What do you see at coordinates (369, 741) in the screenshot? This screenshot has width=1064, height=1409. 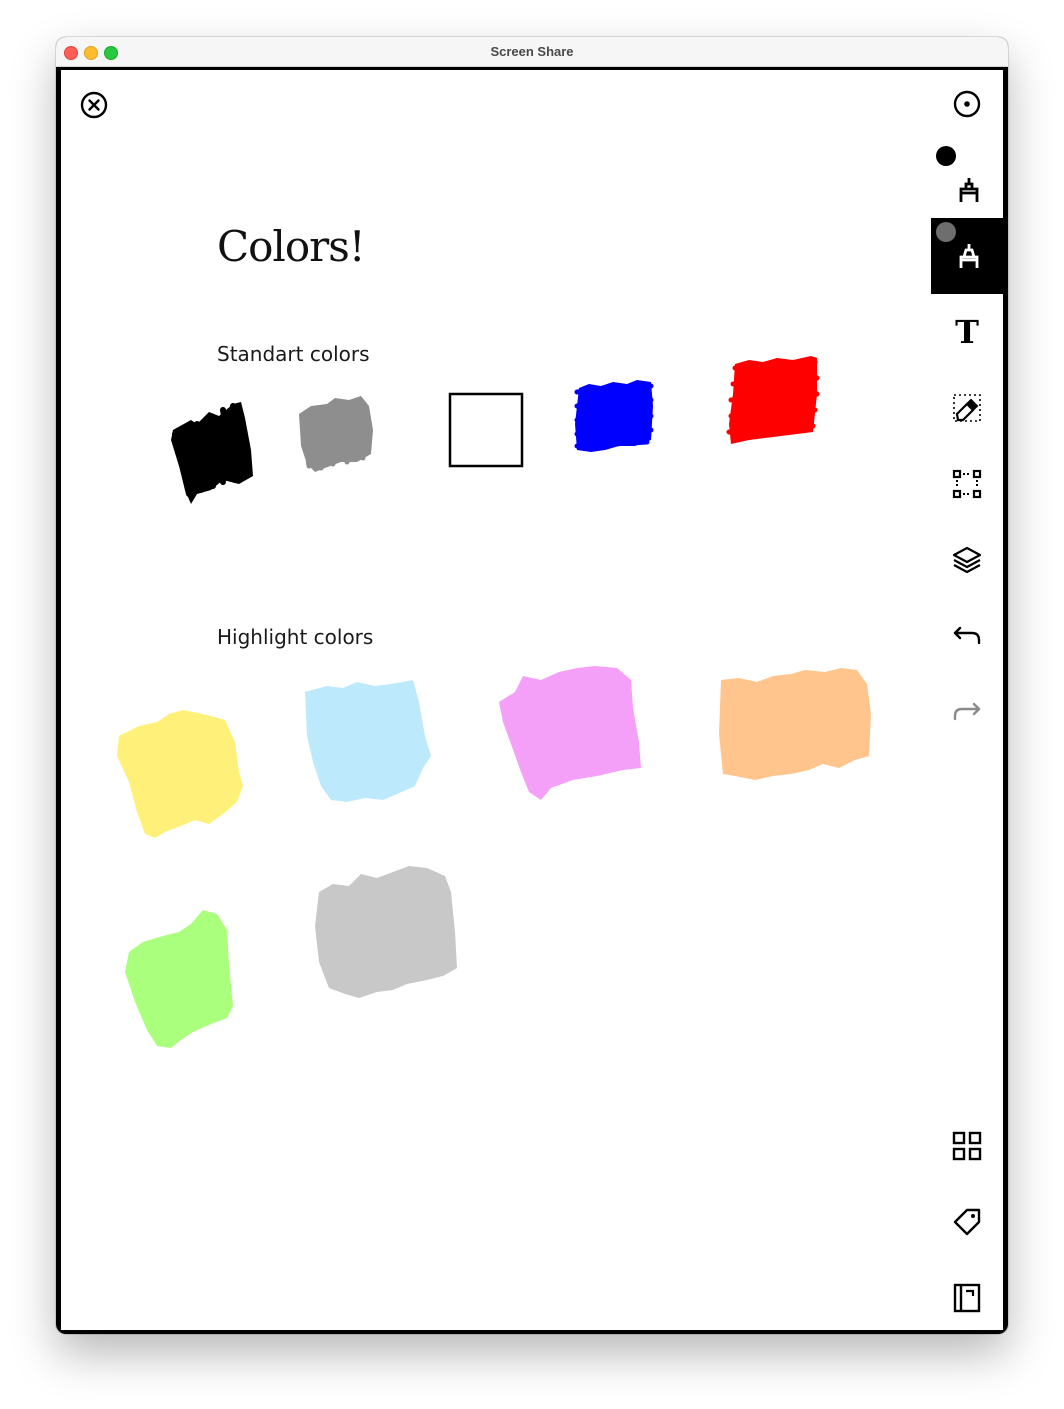 I see `swatch-light-blue` at bounding box center [369, 741].